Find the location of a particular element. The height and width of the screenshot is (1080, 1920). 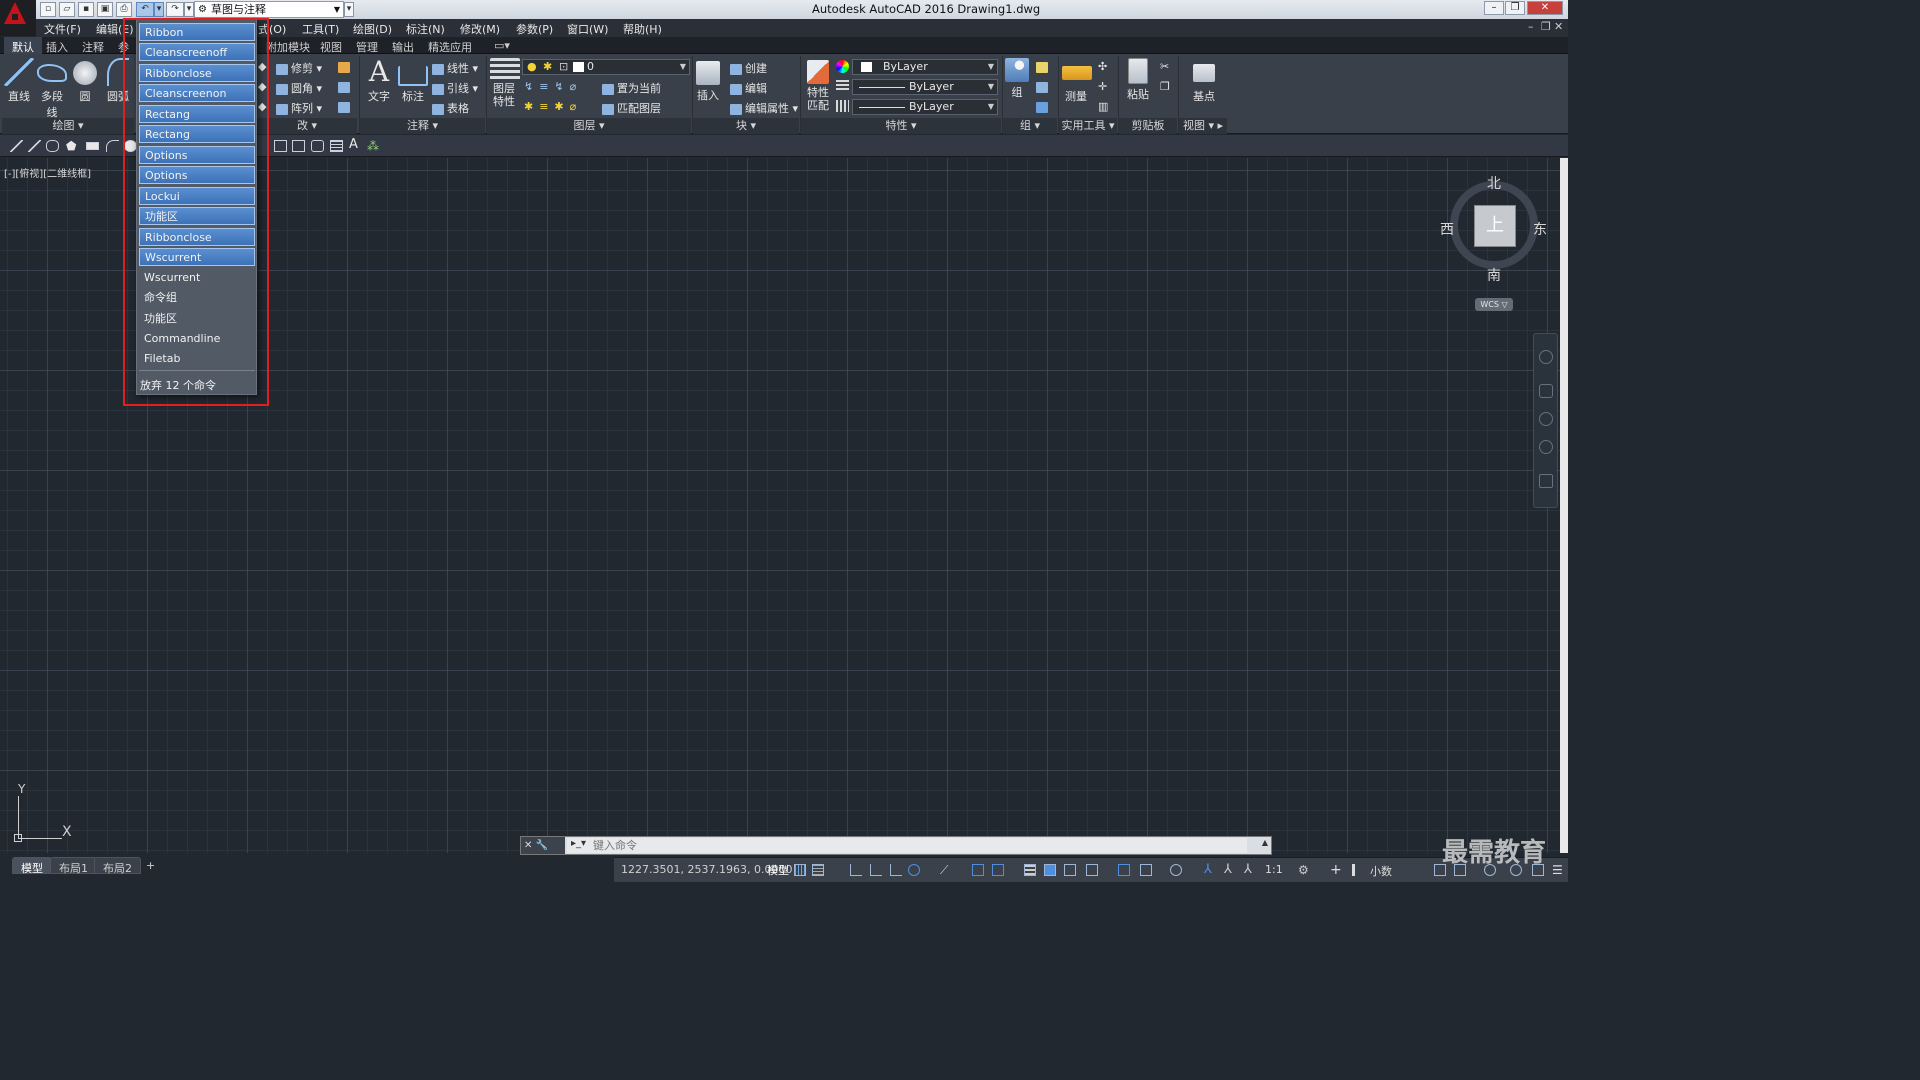

tb-polyline-icon is located at coordinates (52, 146).